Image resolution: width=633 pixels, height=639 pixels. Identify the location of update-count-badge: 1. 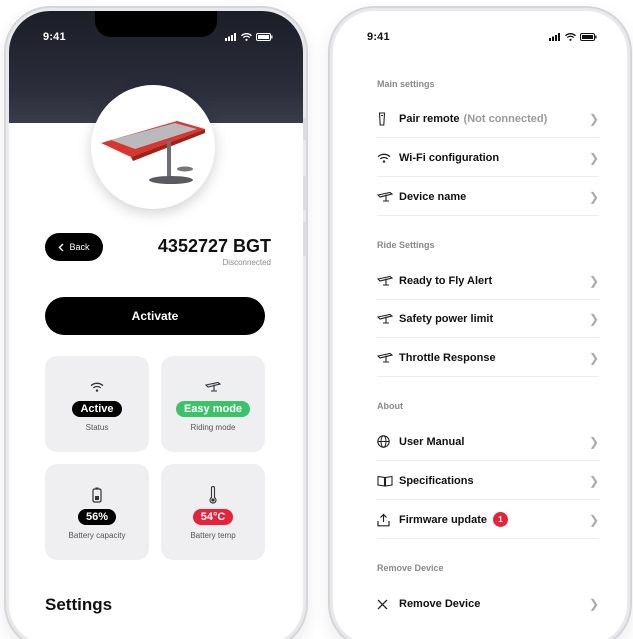
(501, 519).